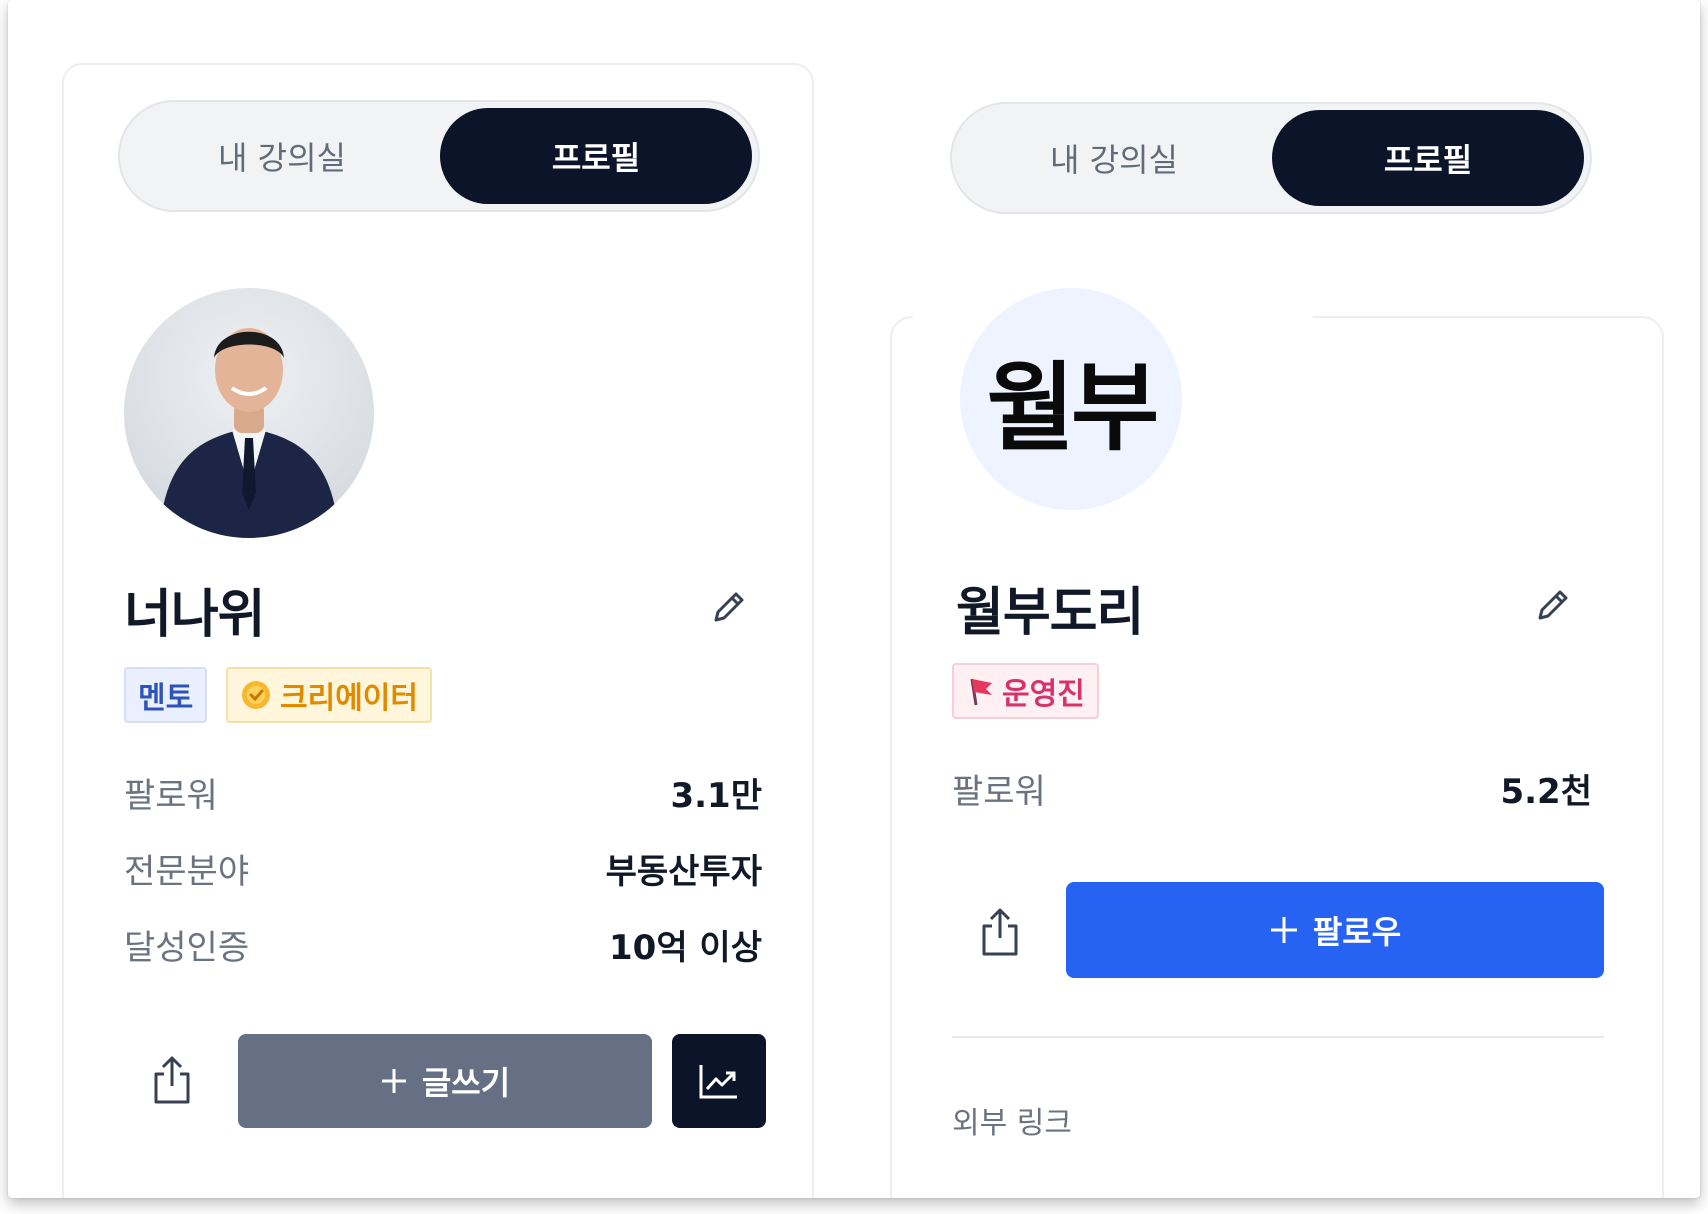 This screenshot has width=1708, height=1214. Describe the element at coordinates (166, 698) in the screenshot. I see `mentor-badge-label: 멘토` at that location.